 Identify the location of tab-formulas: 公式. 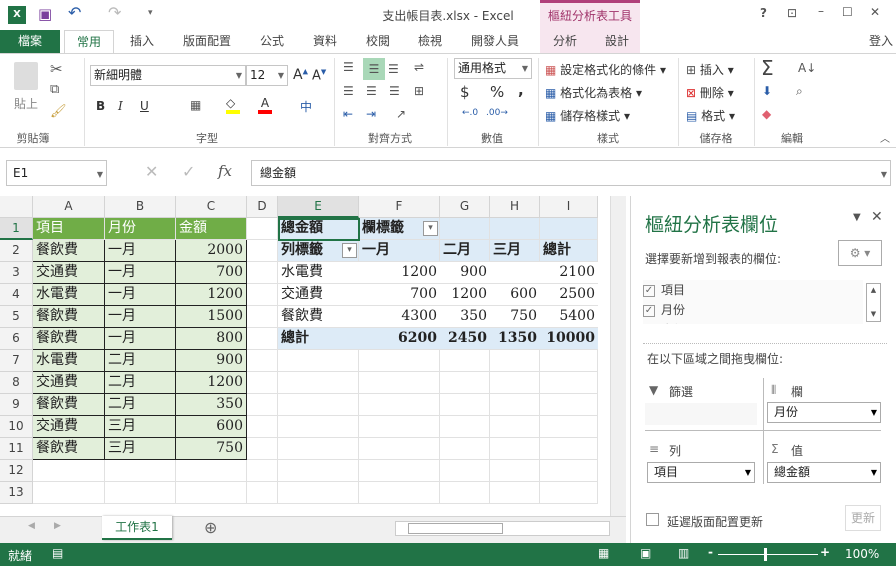
(272, 41).